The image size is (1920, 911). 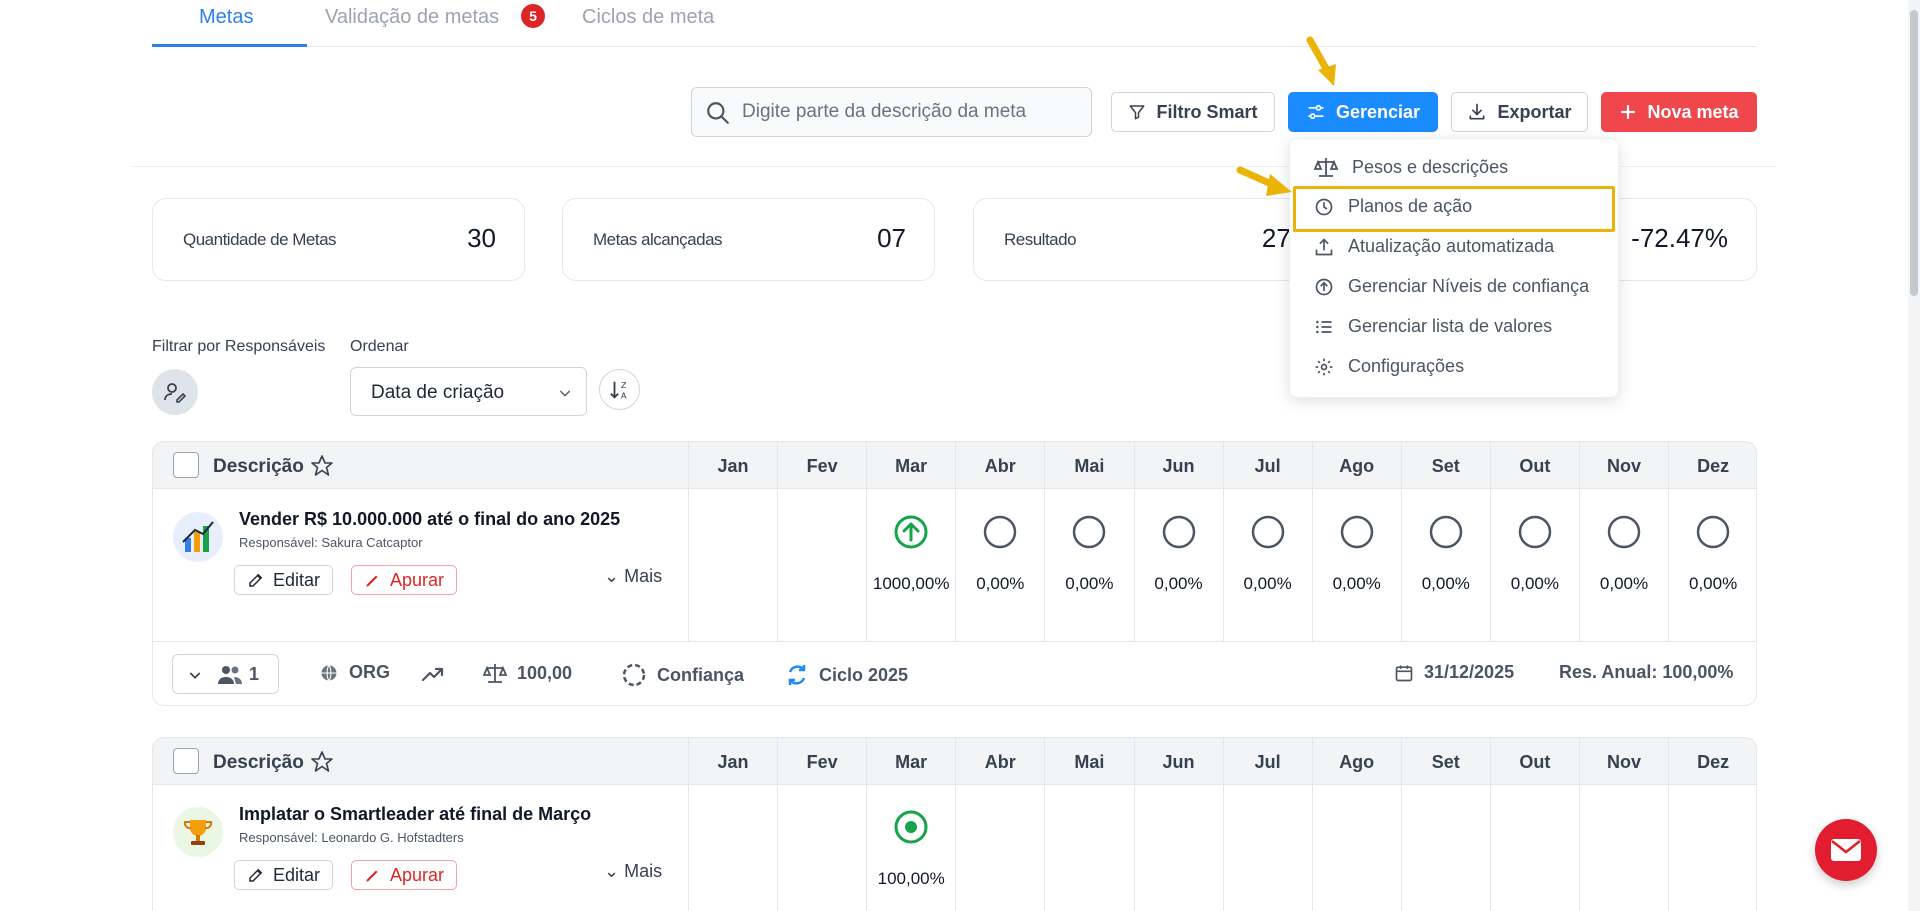 I want to click on trend-up-icon, so click(x=432, y=674).